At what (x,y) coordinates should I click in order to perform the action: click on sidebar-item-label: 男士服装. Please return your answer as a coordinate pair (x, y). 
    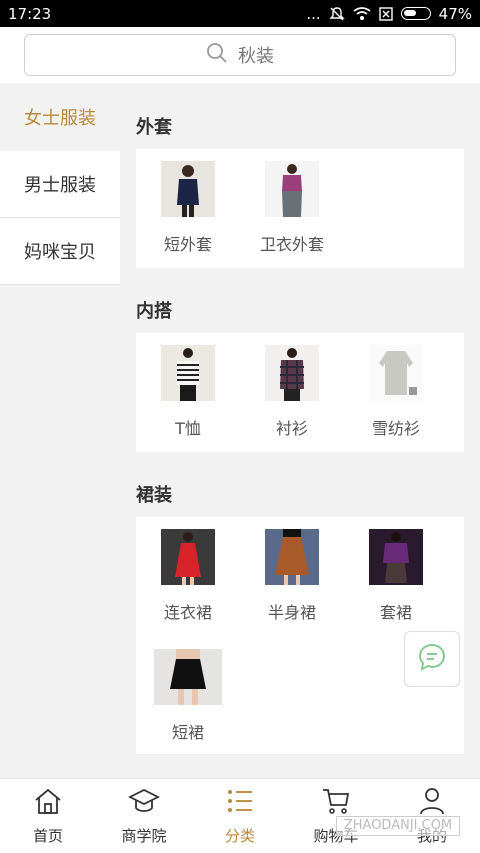
    Looking at the image, I should click on (60, 185).